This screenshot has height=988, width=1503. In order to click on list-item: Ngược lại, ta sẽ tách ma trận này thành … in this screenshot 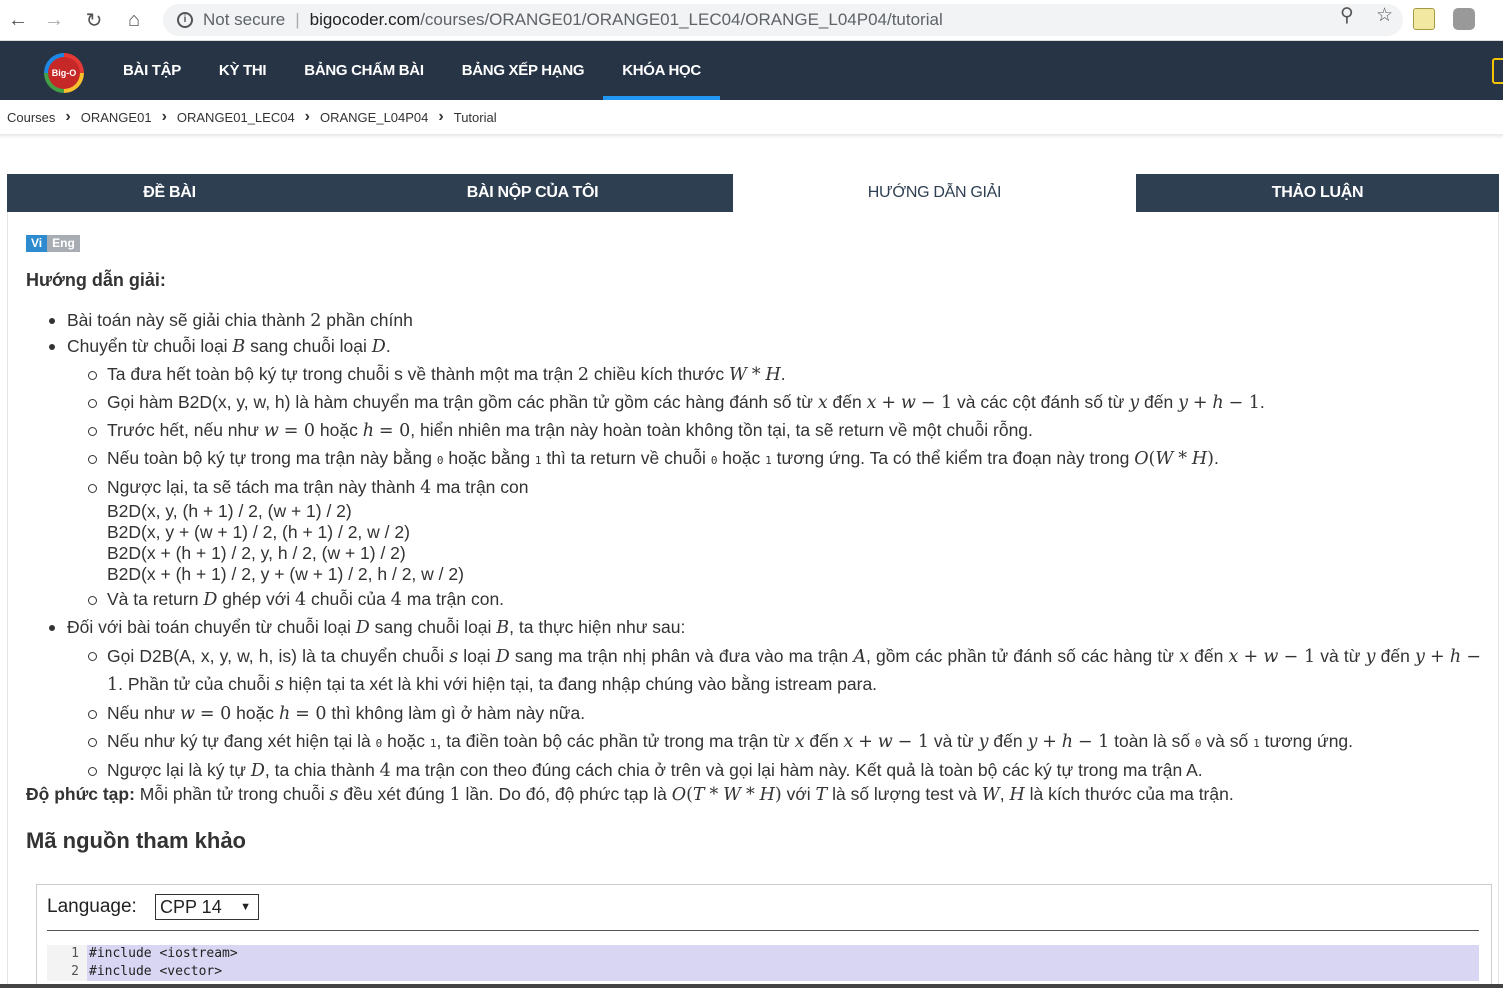, I will do `click(753, 530)`.